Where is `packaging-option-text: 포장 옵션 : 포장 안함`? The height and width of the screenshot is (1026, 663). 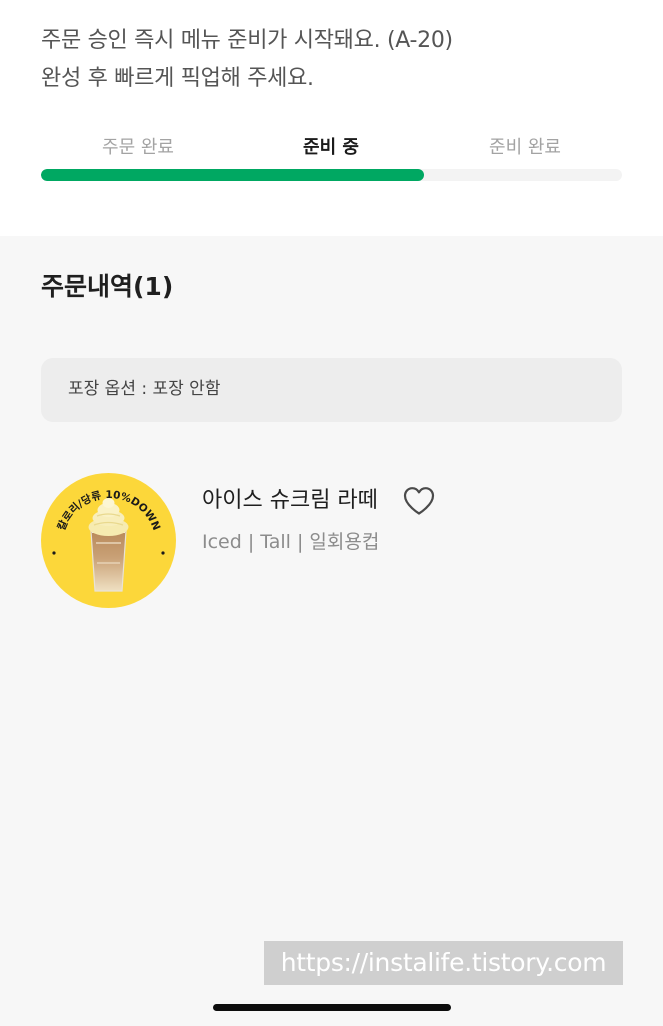 packaging-option-text: 포장 옵션 : 포장 안함 is located at coordinates (144, 389).